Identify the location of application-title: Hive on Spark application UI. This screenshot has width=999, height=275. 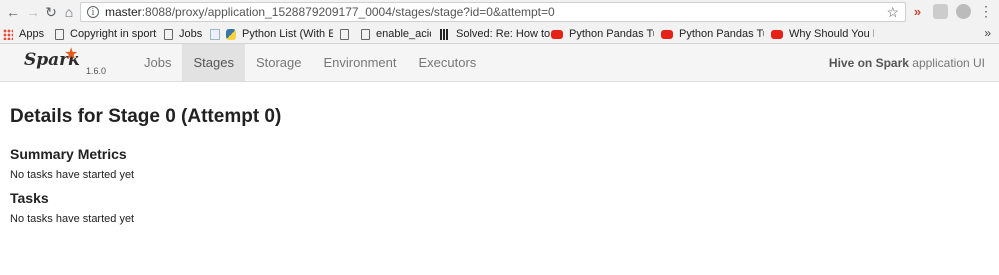
(907, 63).